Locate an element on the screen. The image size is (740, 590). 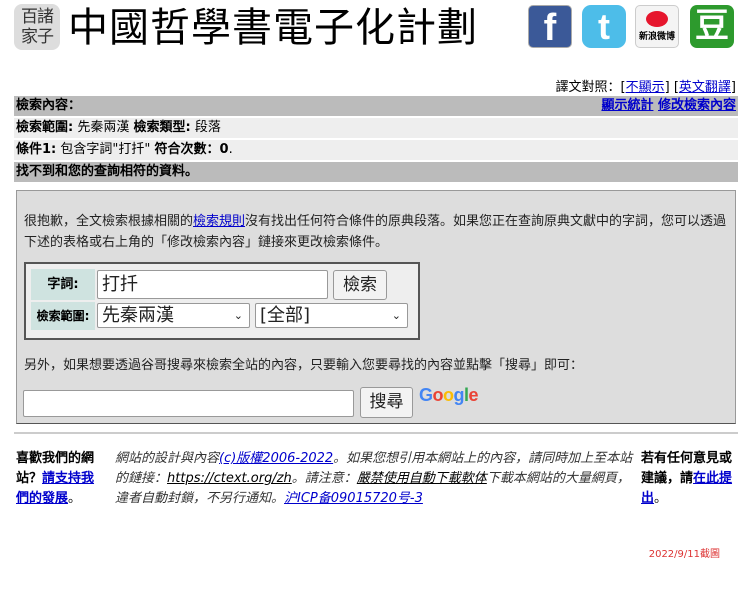
google-search-button: 搜尋 is located at coordinates (386, 402).